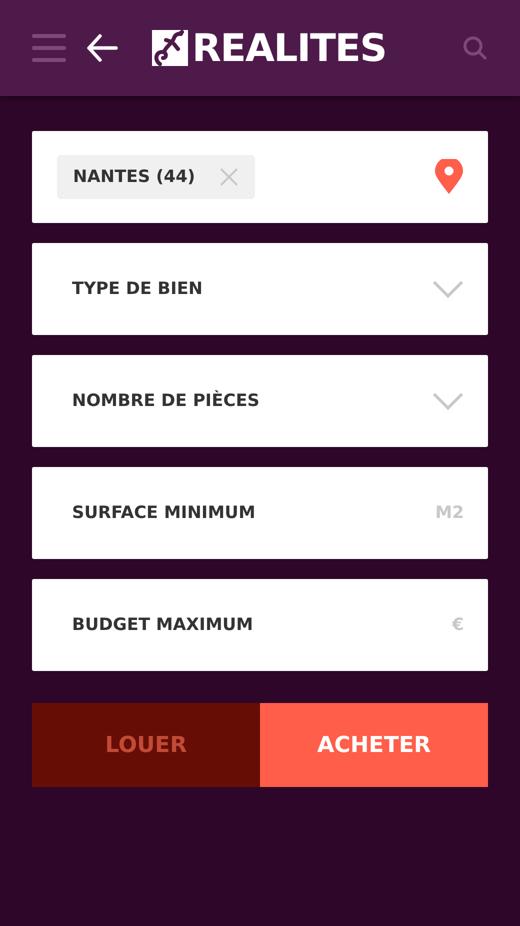 The image size is (520, 926). What do you see at coordinates (260, 401) in the screenshot?
I see `dropdown-field: NOMBRE DE PIÈCES` at bounding box center [260, 401].